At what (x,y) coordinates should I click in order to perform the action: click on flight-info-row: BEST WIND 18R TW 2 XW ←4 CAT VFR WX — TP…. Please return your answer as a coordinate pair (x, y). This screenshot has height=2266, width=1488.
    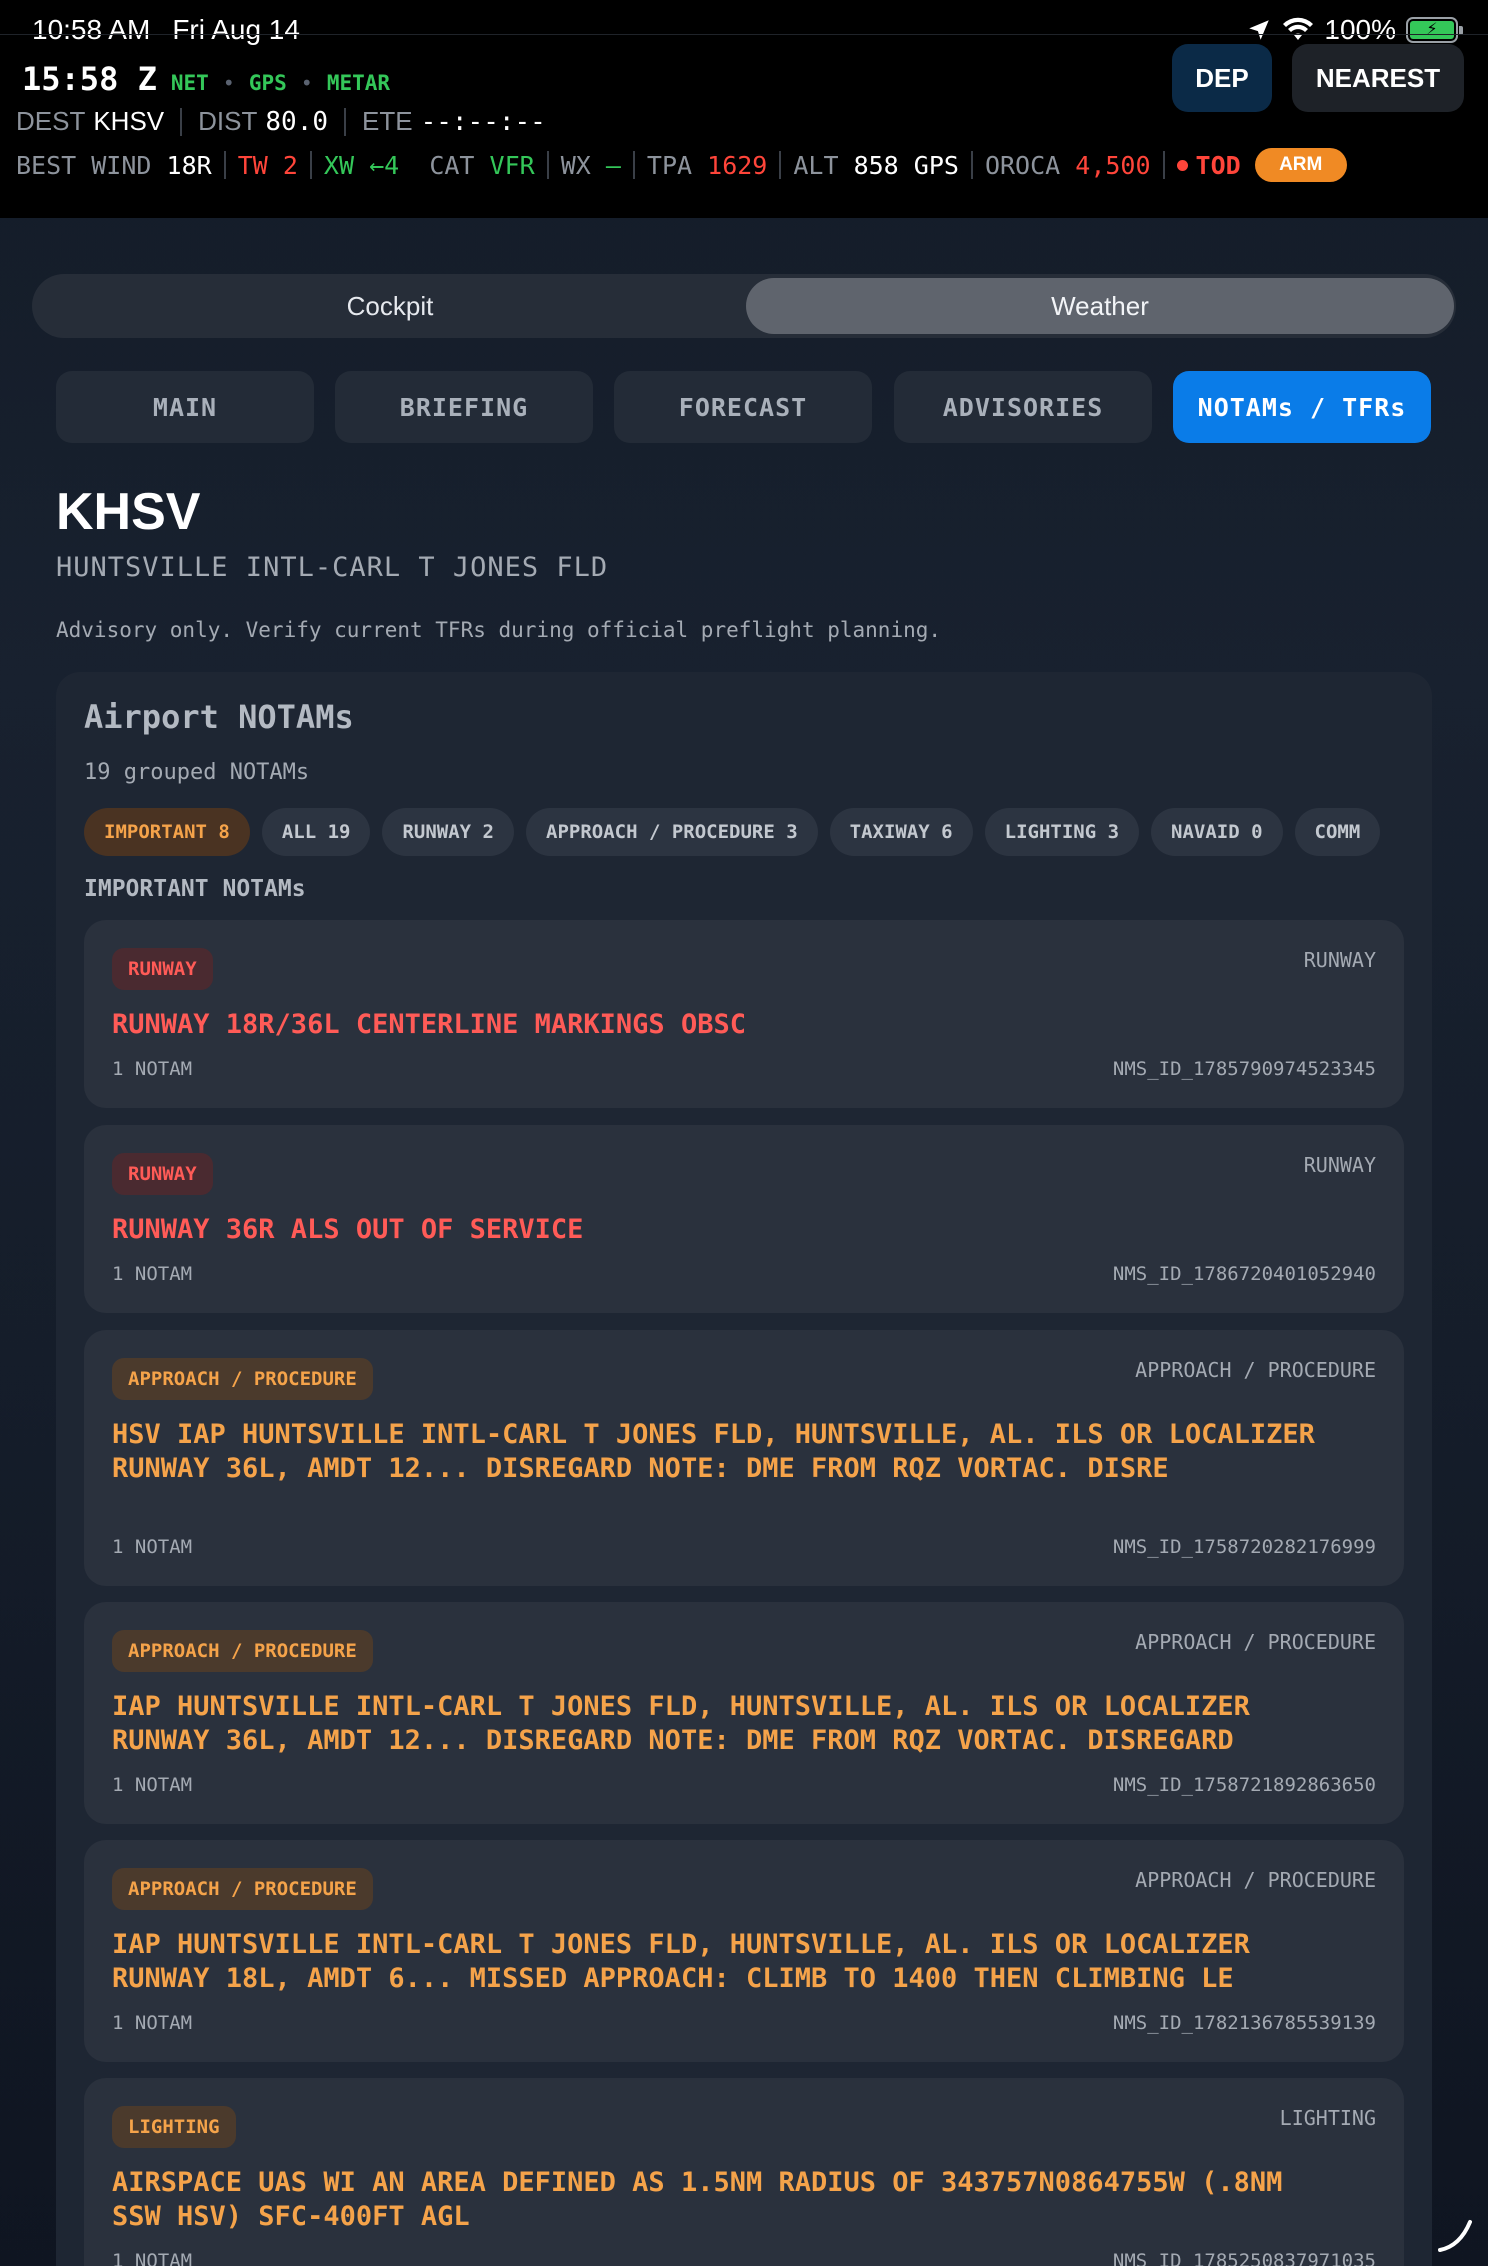
    Looking at the image, I should click on (681, 165).